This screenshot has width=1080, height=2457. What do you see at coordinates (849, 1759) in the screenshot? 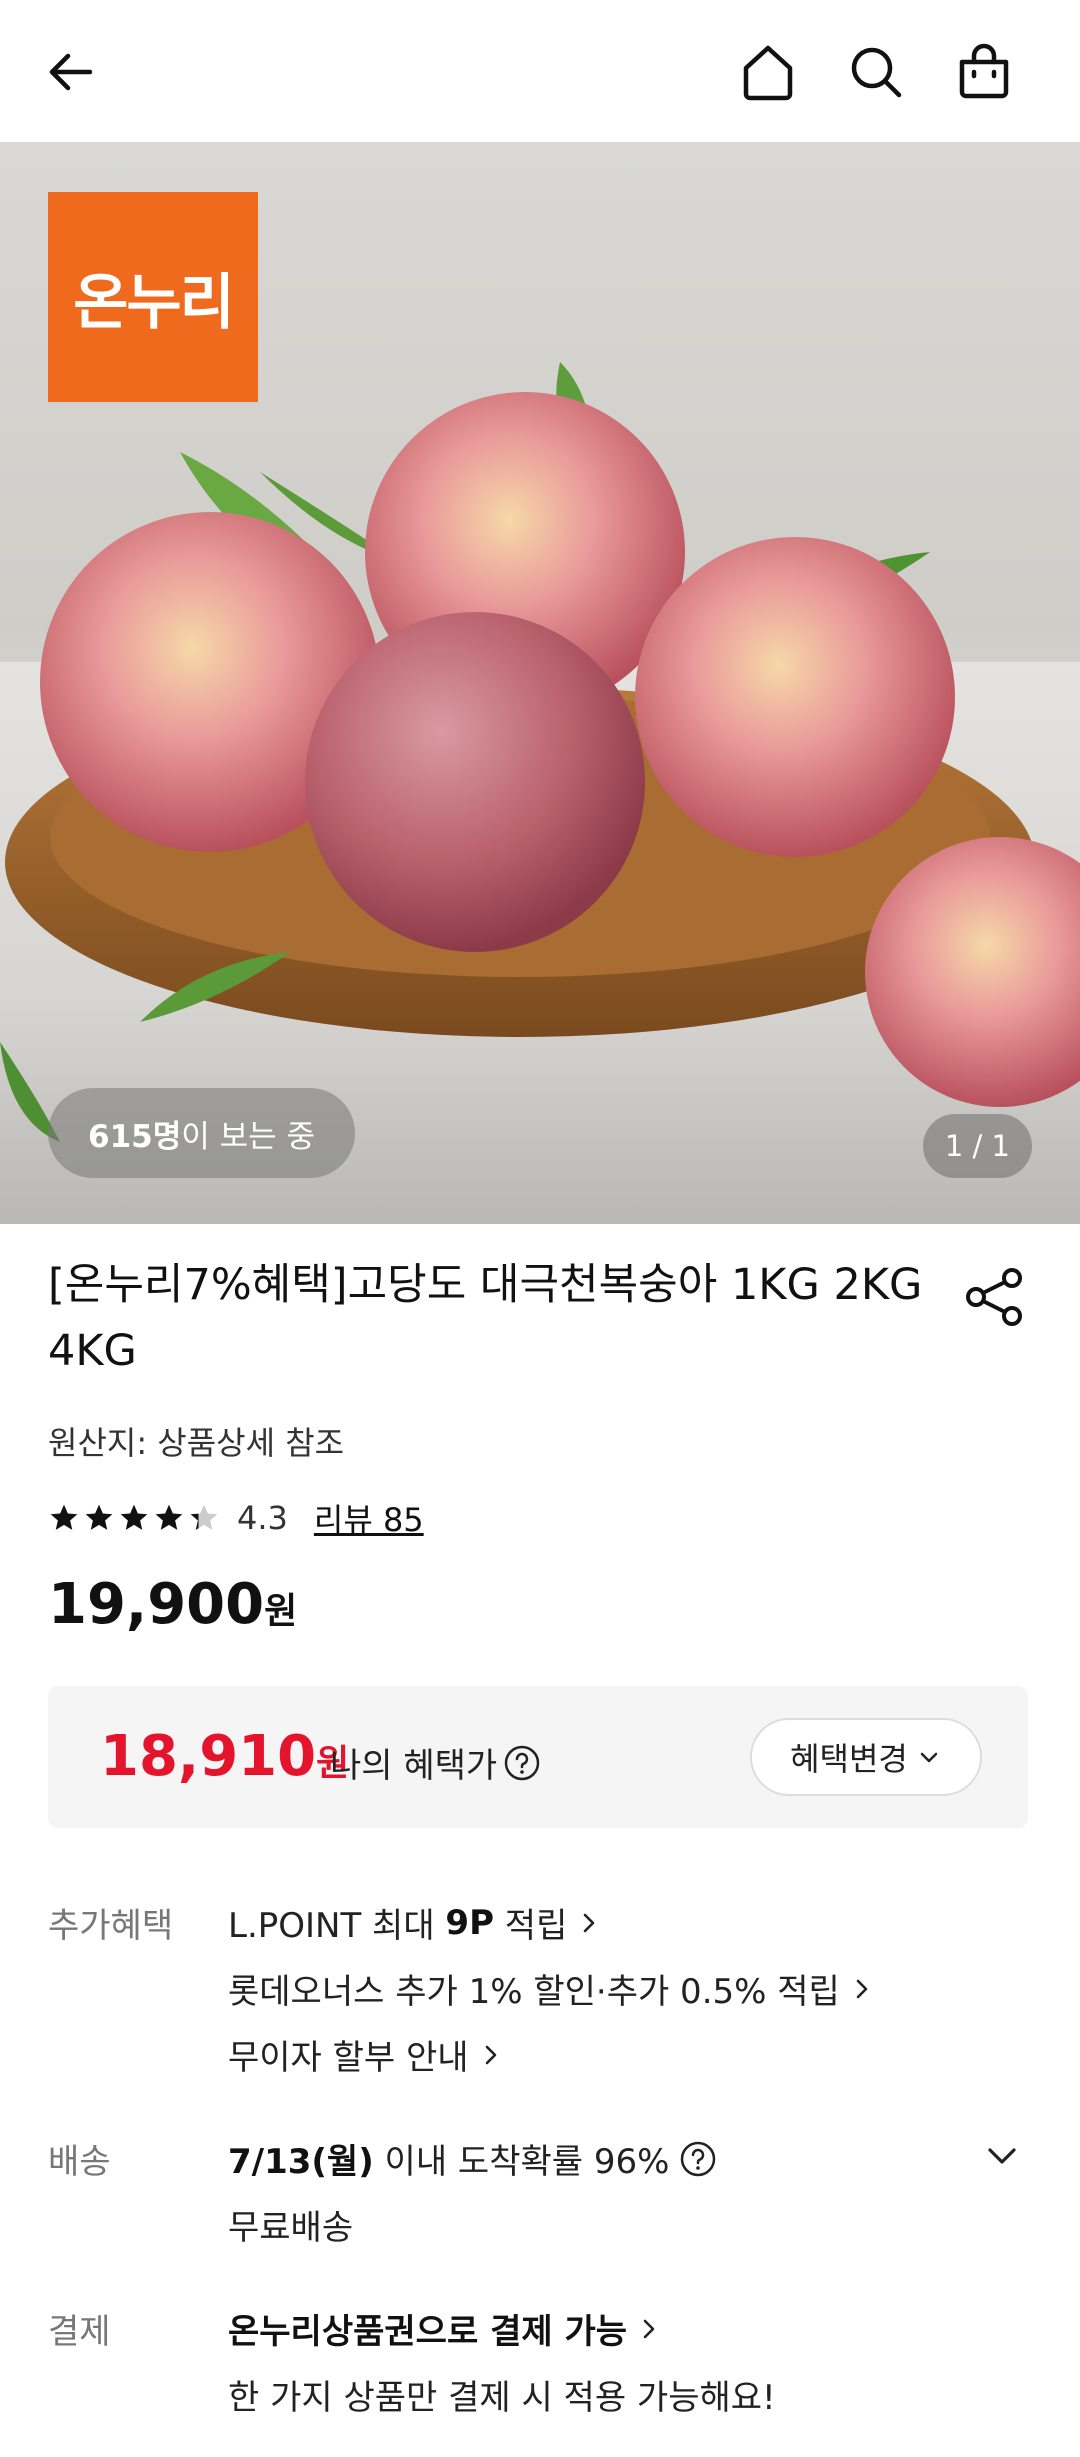
I see `benefit-change-label: 혜택변경` at bounding box center [849, 1759].